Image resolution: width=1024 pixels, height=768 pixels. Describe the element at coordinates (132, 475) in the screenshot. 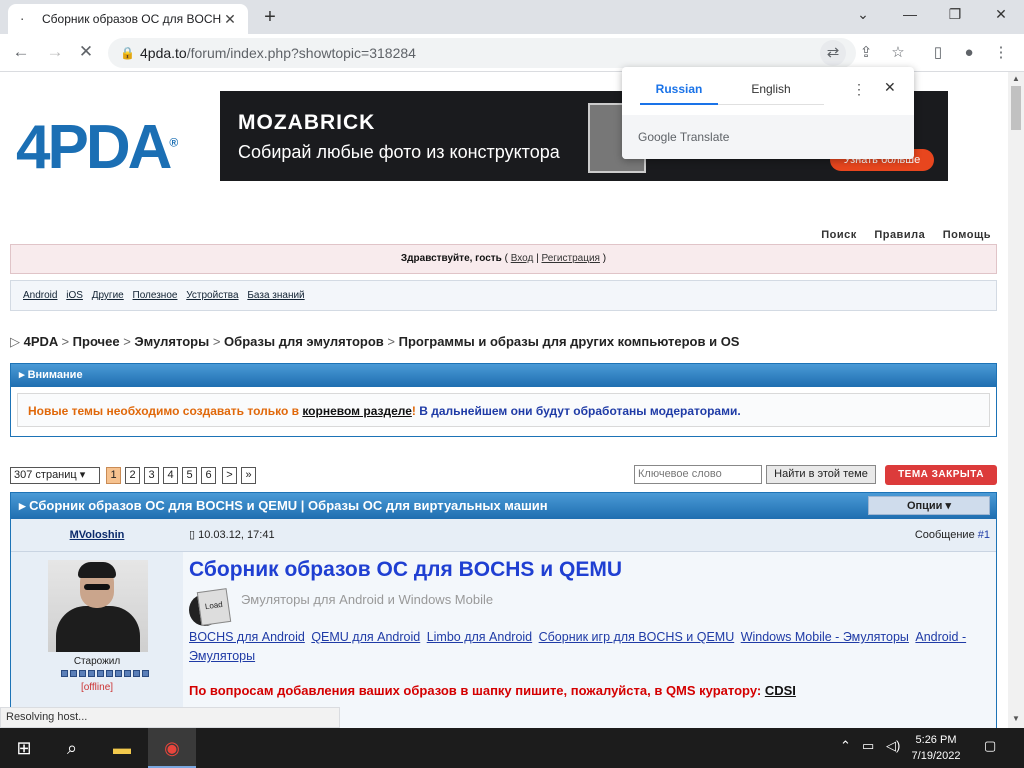

I see `page-2: 2` at that location.